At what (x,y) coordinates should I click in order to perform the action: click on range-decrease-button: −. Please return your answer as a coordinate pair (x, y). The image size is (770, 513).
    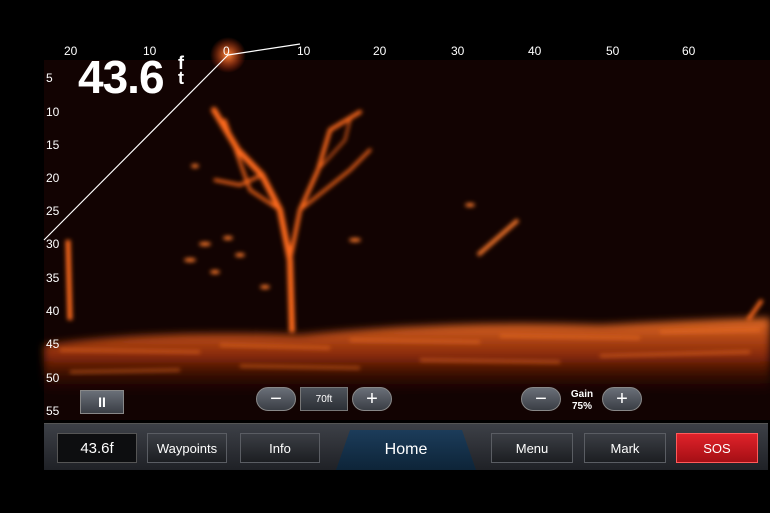
    Looking at the image, I should click on (276, 399).